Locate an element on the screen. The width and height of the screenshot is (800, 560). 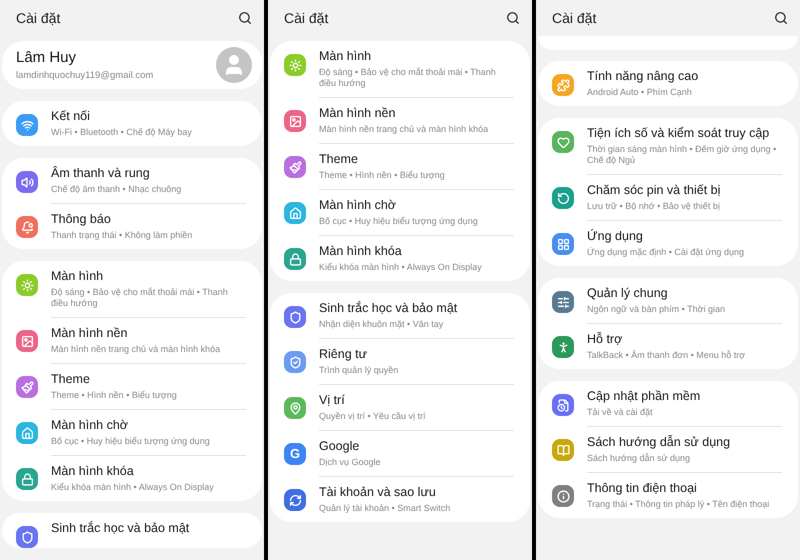
item-title: Tài khoản và sao lưu is located at coordinates (378, 492).